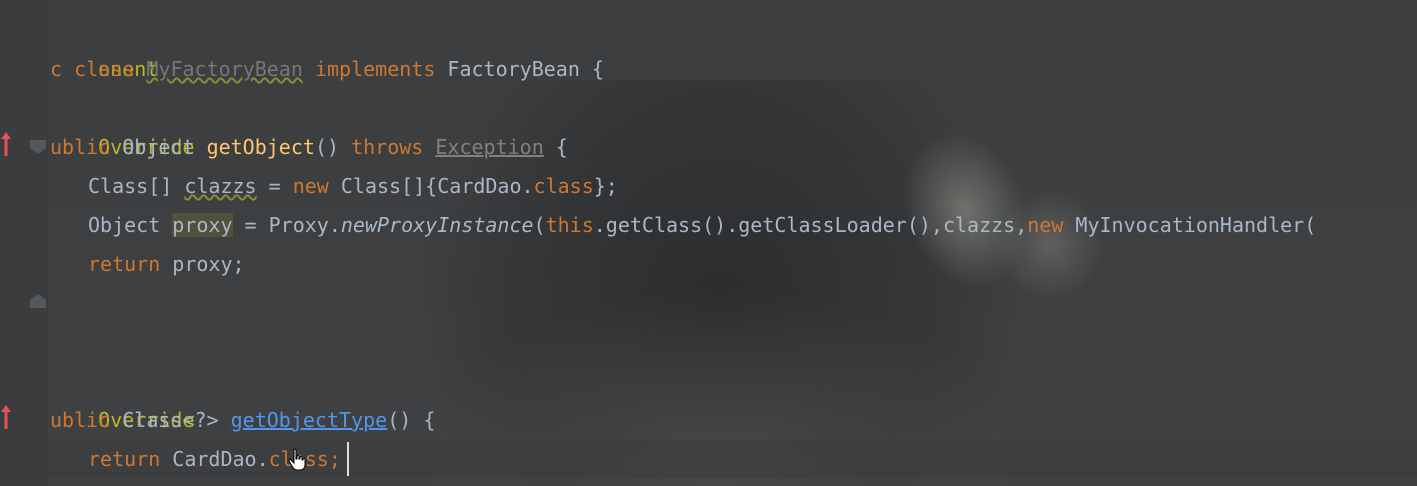  I want to click on class-name: MyFactoryBean, so click(224, 69).